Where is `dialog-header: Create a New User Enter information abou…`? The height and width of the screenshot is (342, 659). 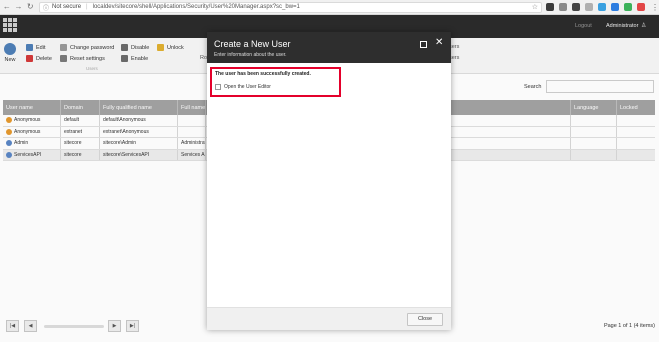
dialog-header: Create a New User Enter information abou… is located at coordinates (329, 47).